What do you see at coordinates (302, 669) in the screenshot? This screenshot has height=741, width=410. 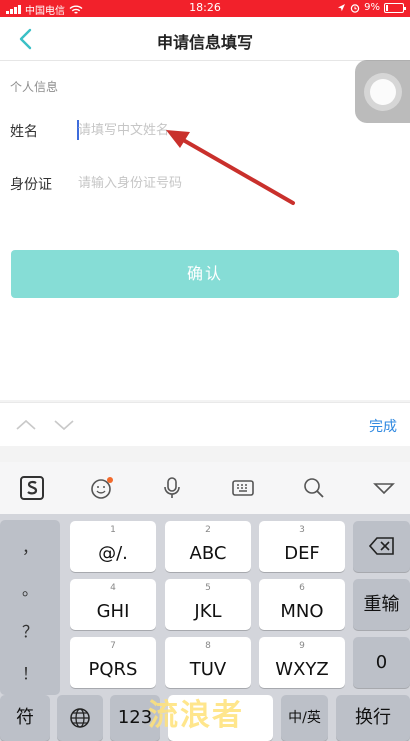 I see `key-9-letters: WXYZ` at bounding box center [302, 669].